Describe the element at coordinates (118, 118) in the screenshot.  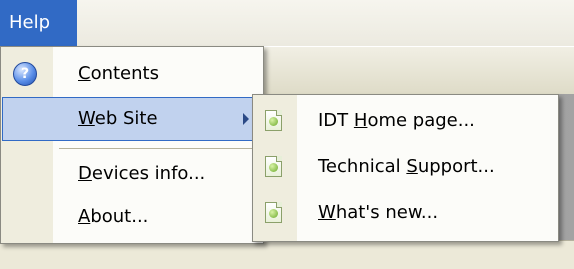
I see `menu-item-label: Web Site` at that location.